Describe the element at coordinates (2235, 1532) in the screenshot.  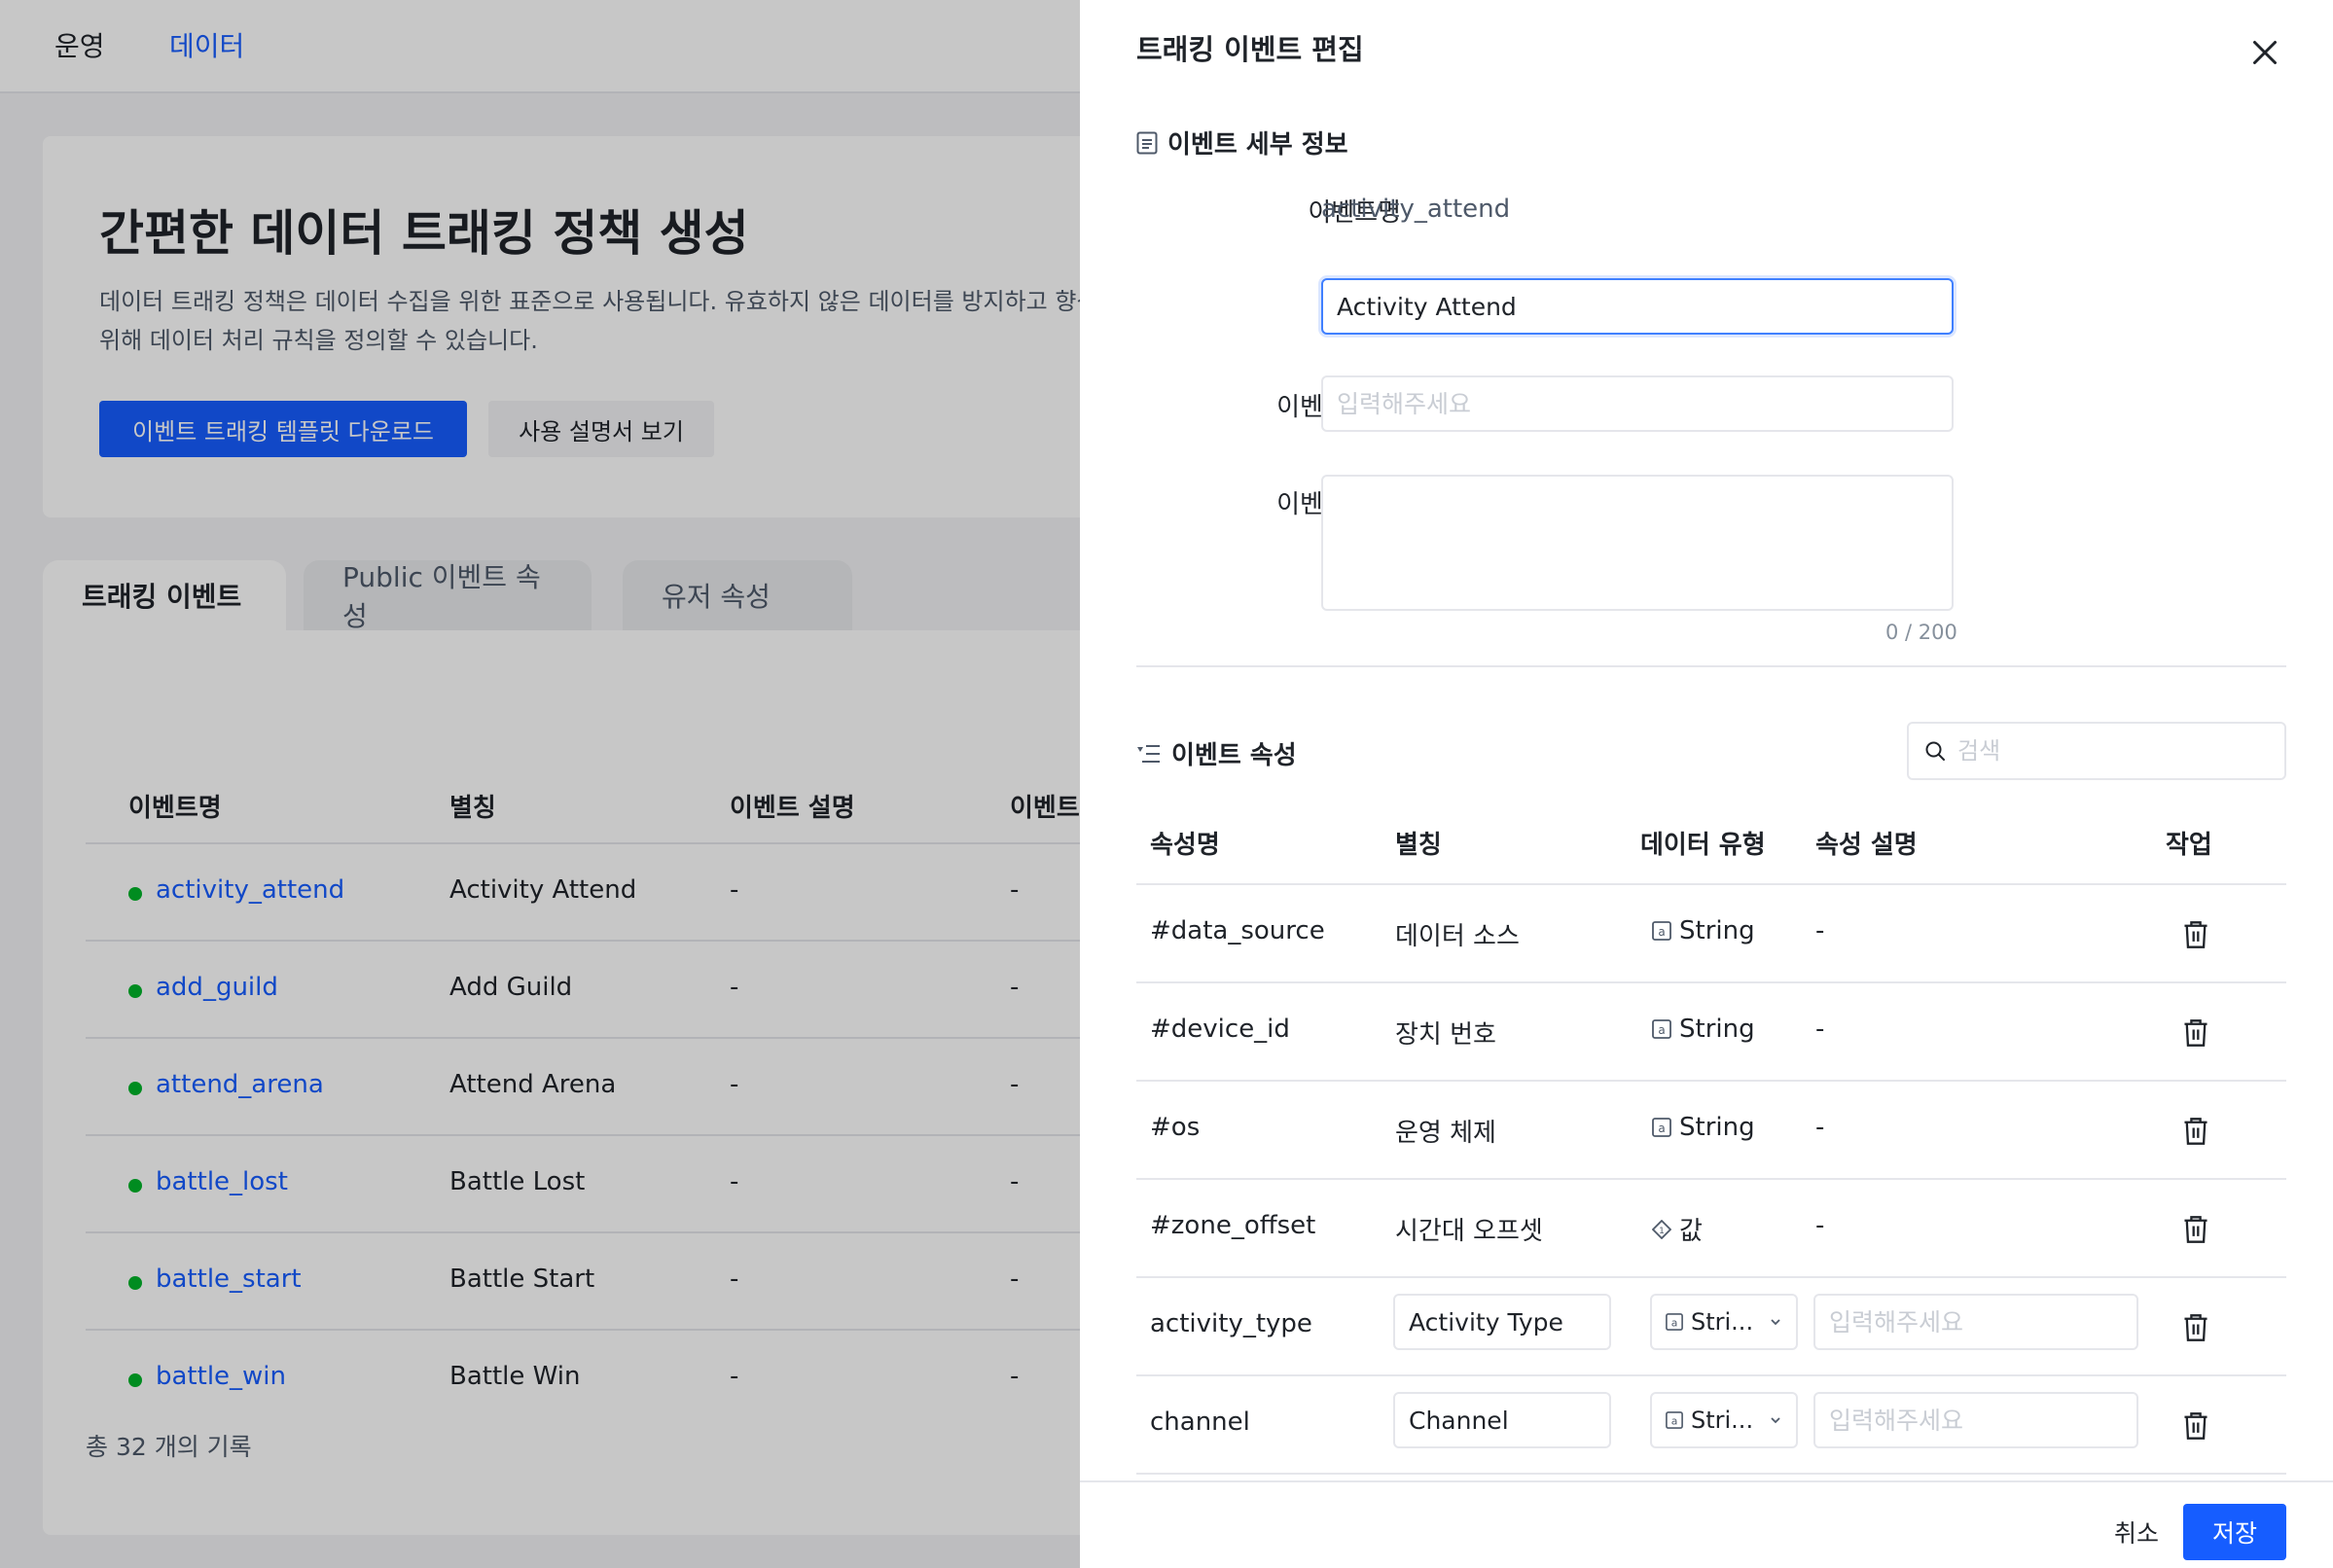
I see `save-button: 저장` at that location.